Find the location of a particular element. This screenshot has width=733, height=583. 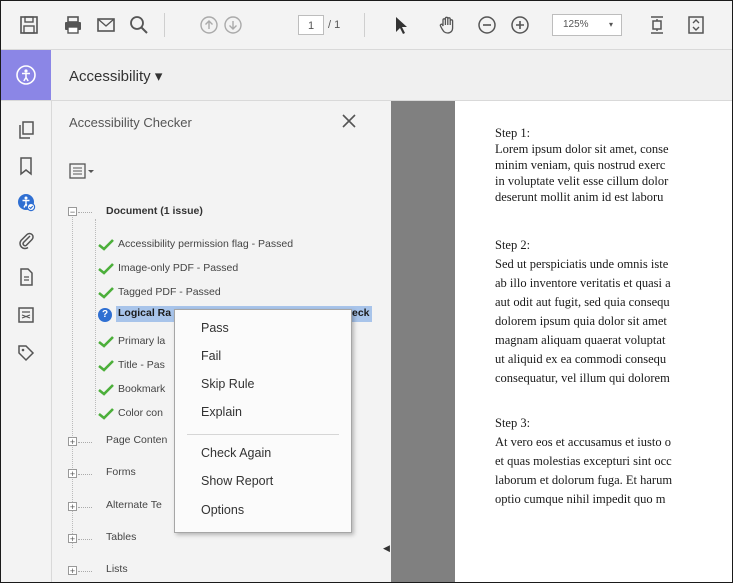

document-gutter is located at coordinates (423, 341).